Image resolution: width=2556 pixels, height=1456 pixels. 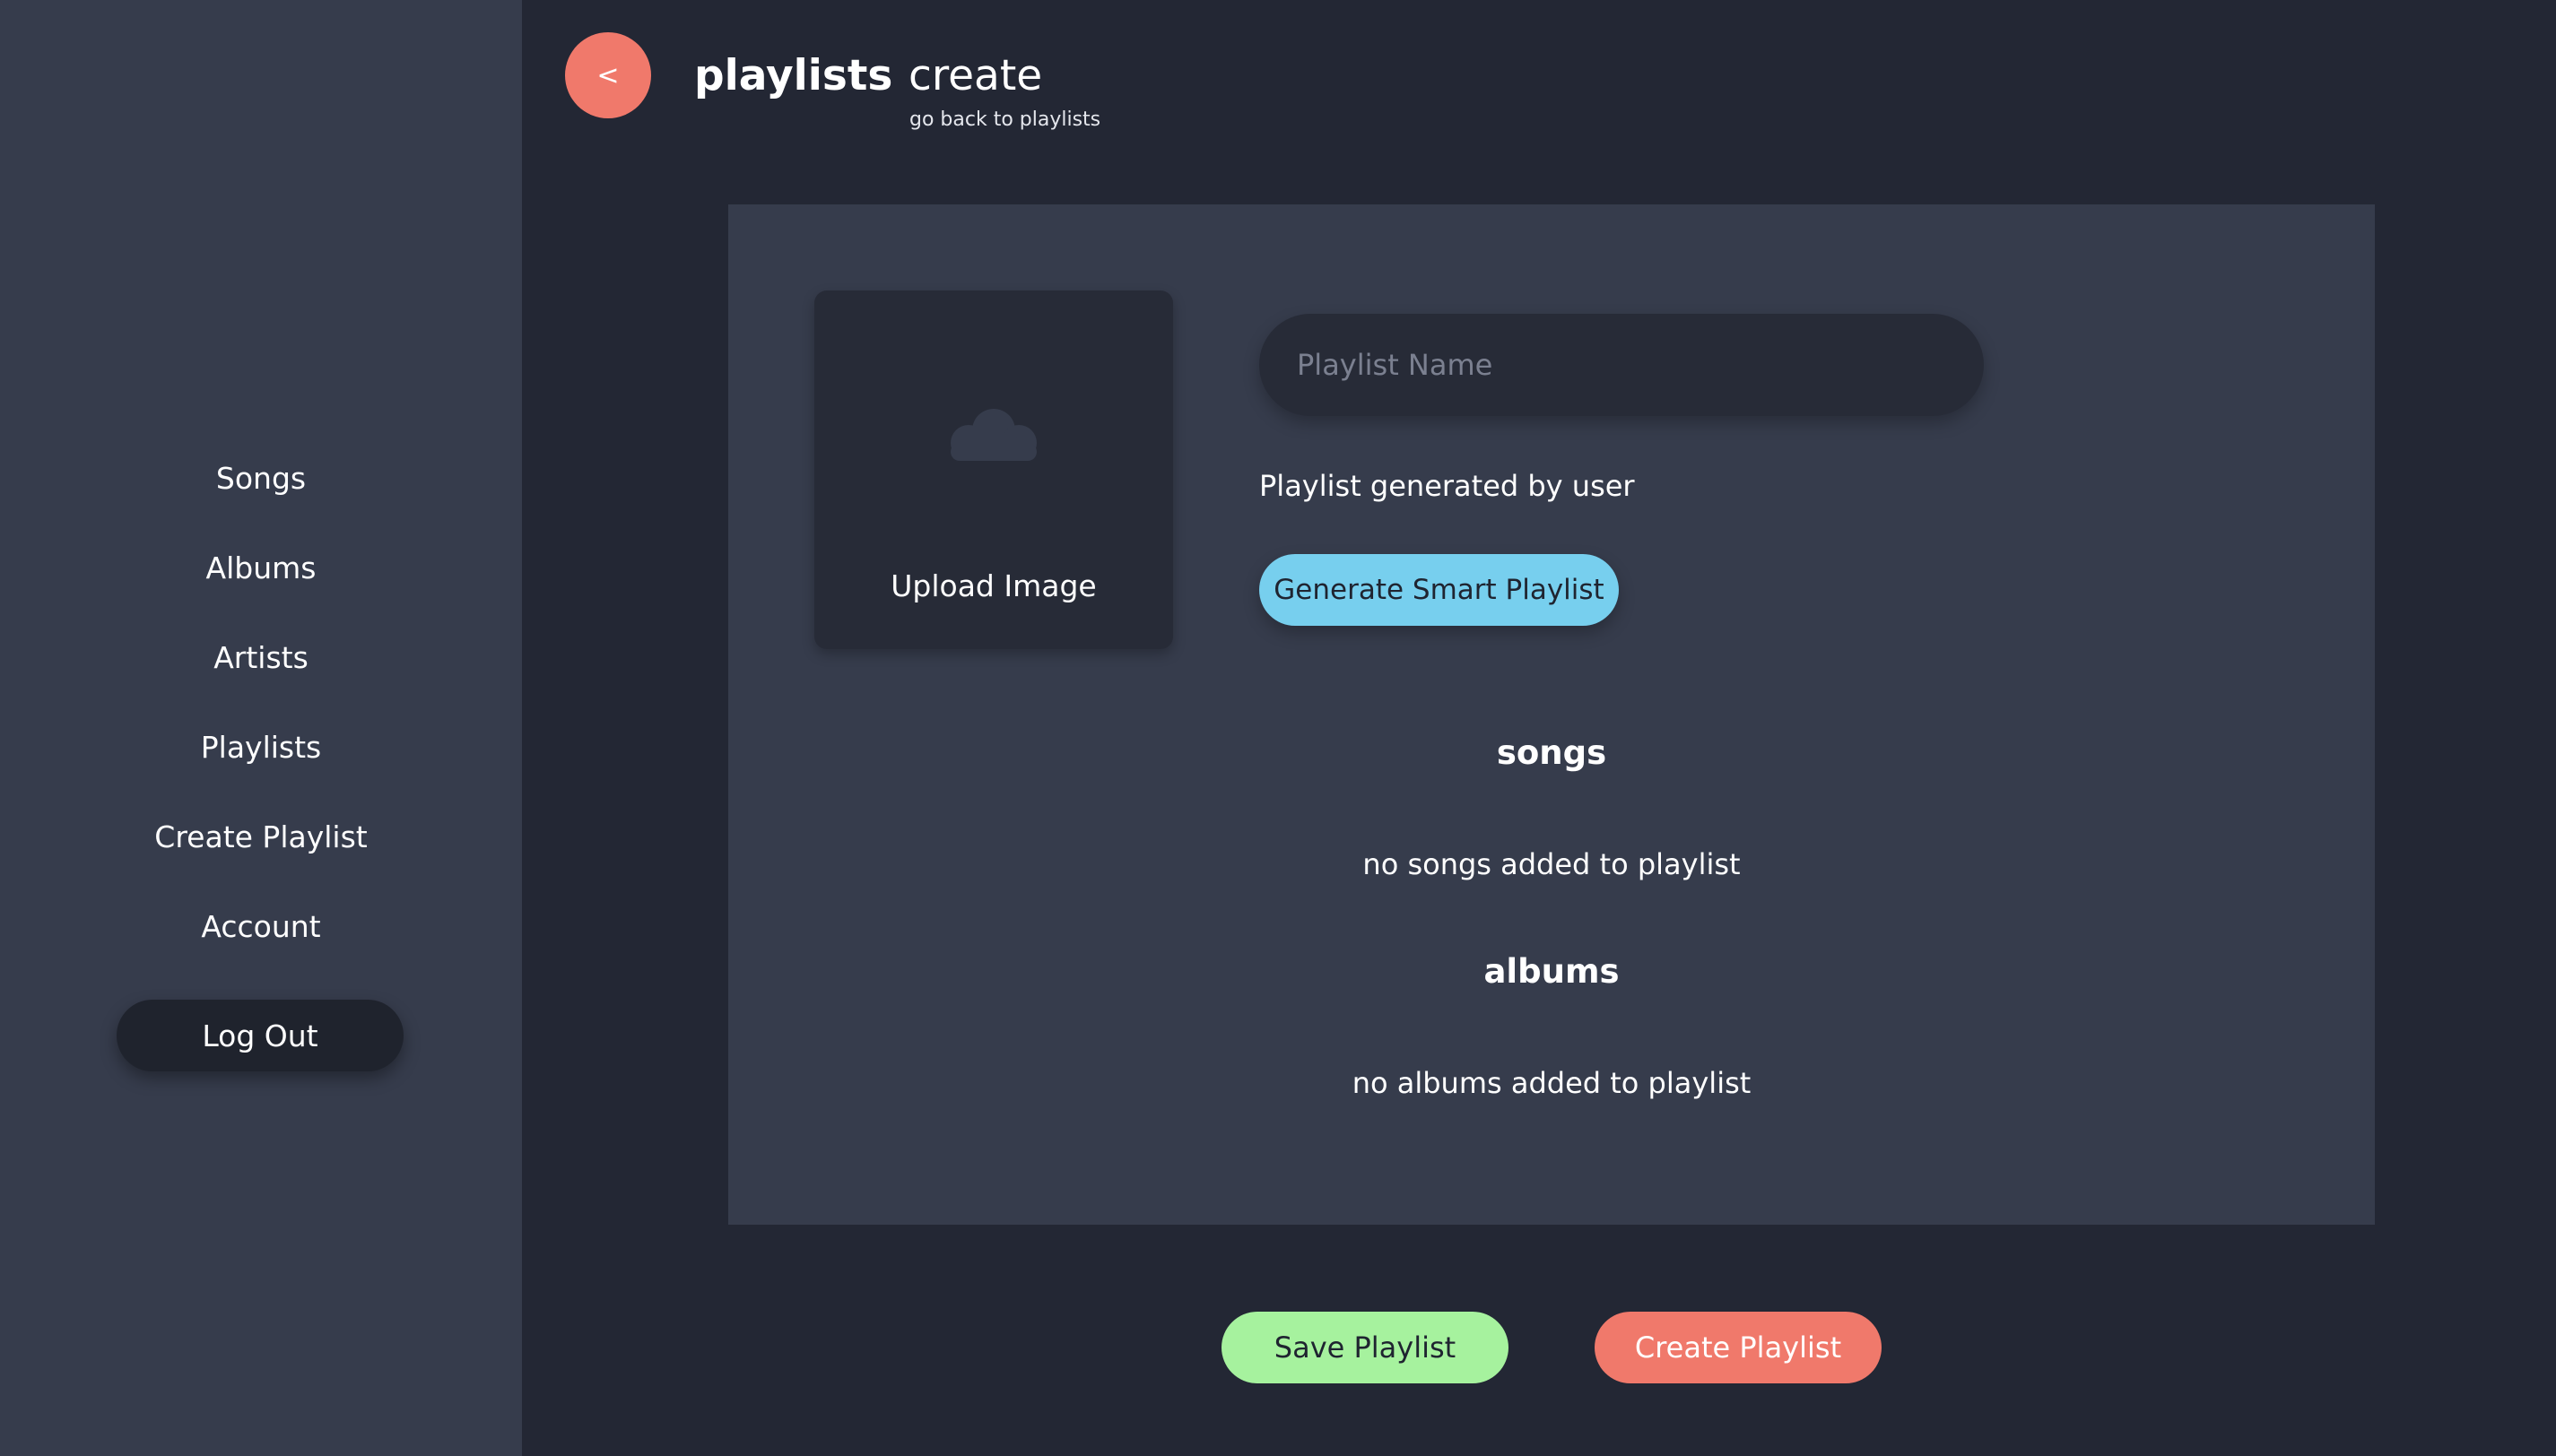 I want to click on songs-heading: songs, so click(x=1551, y=752).